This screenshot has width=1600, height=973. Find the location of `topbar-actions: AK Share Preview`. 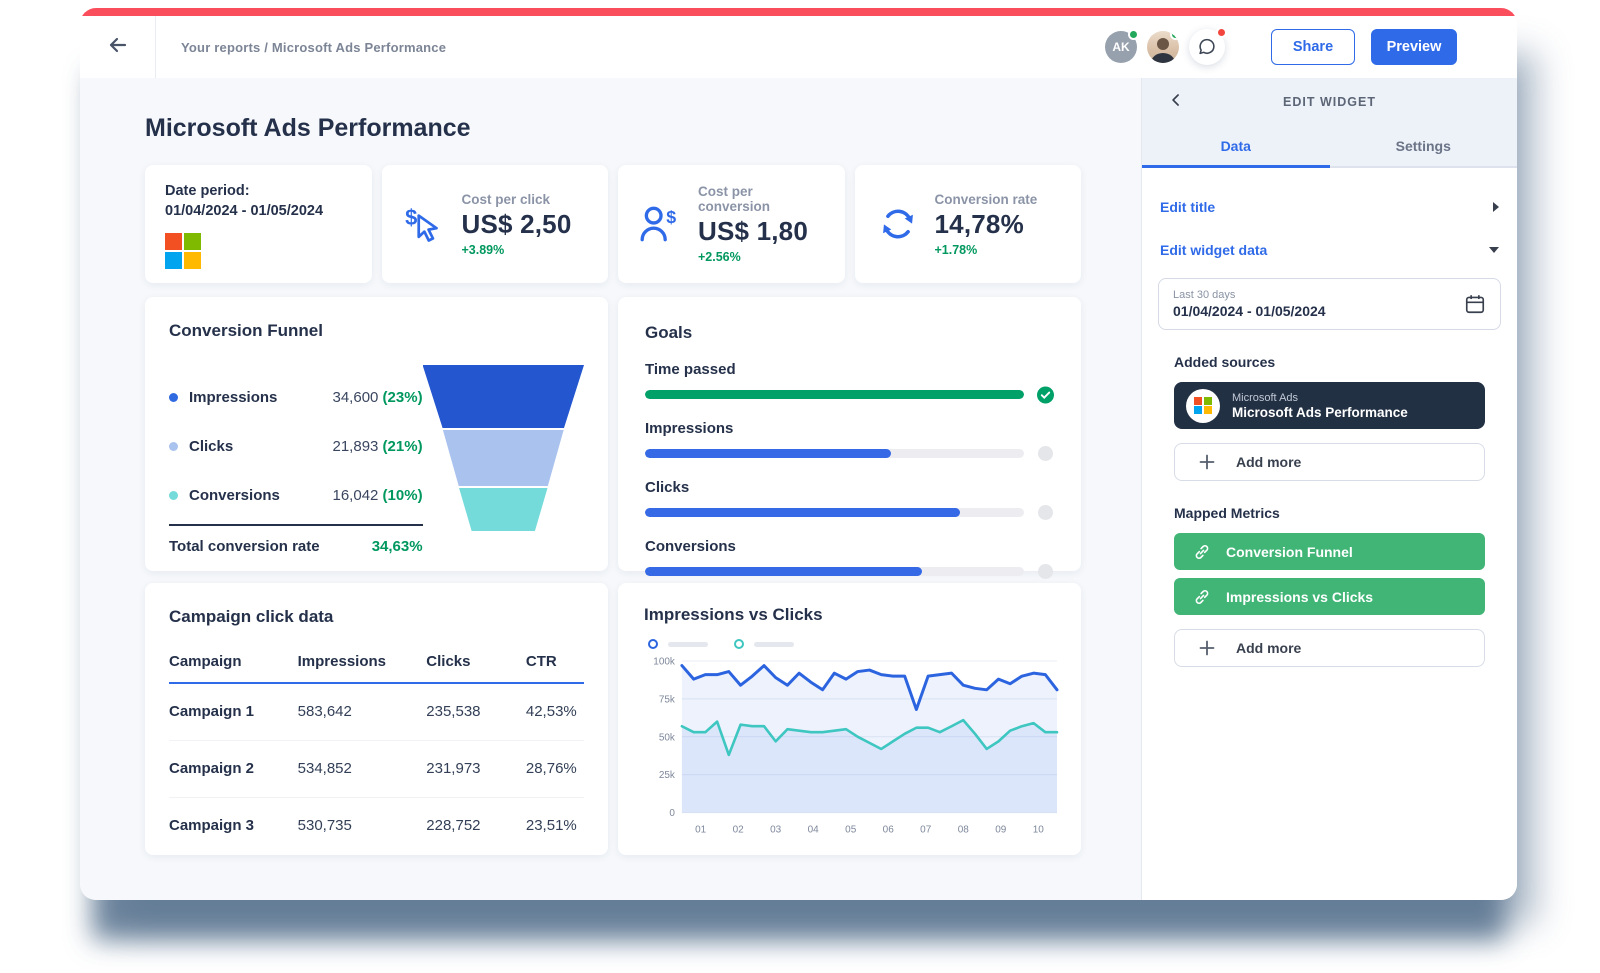

topbar-actions: AK Share Preview is located at coordinates (1311, 46).